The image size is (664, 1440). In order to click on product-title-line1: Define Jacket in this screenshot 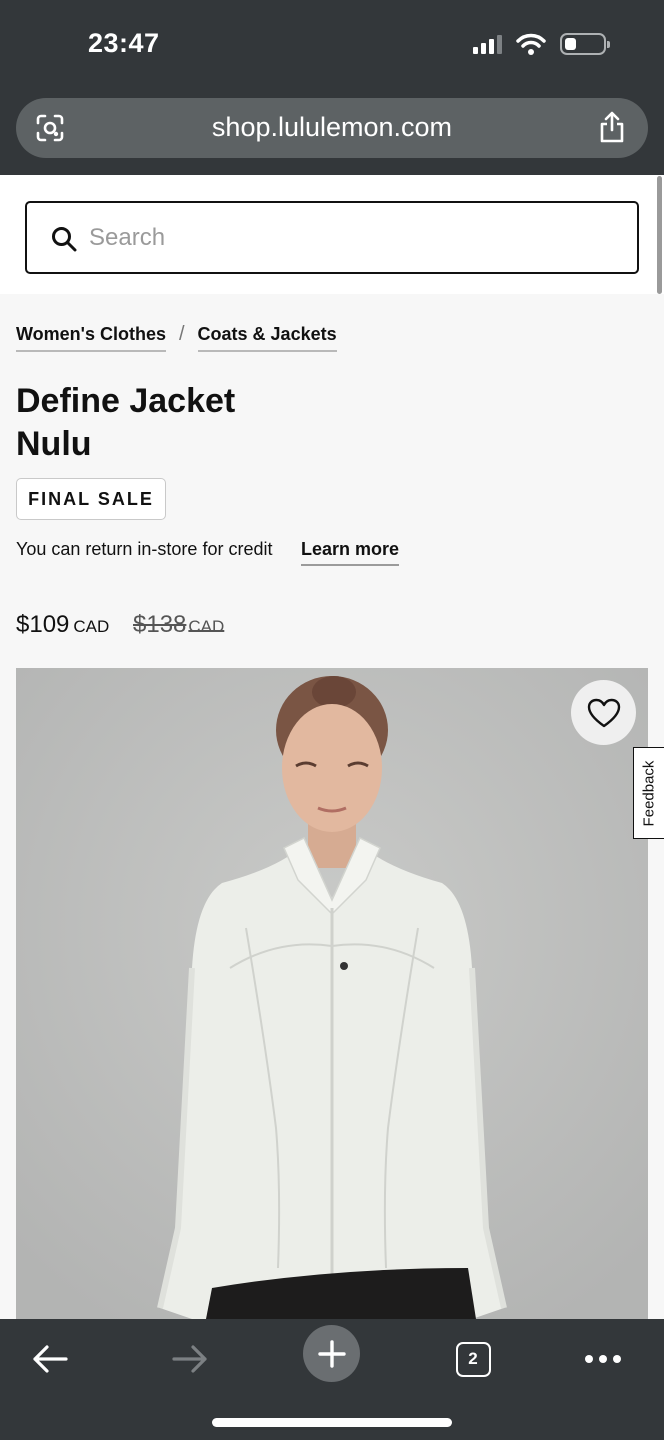, I will do `click(126, 401)`.